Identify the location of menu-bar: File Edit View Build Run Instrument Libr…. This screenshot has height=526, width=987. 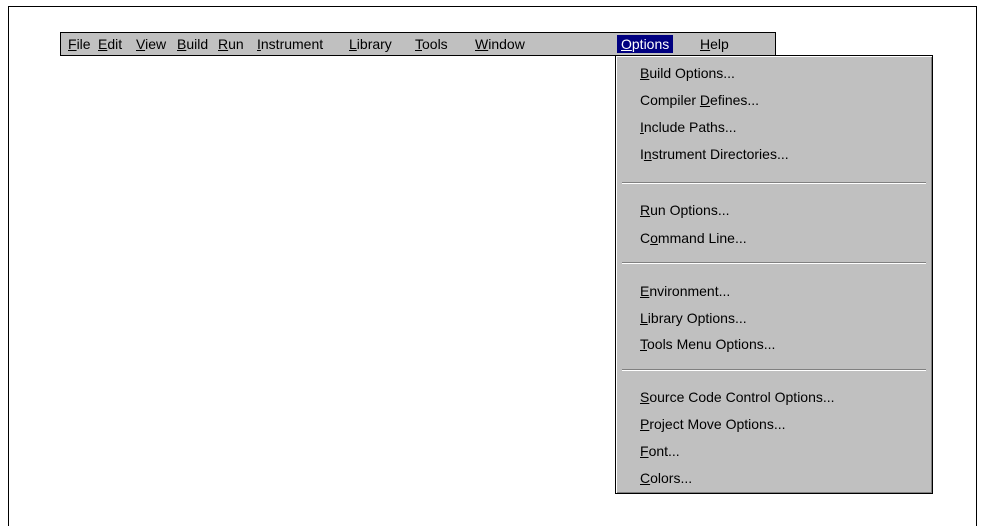
(418, 44).